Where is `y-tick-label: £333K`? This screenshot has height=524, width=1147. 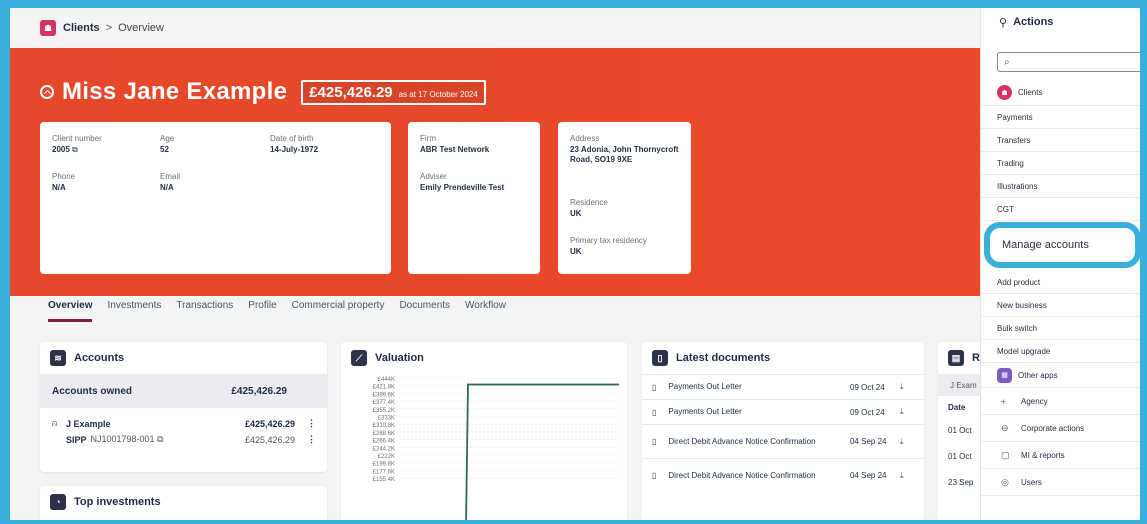
y-tick-label: £333K is located at coordinates (386, 419).